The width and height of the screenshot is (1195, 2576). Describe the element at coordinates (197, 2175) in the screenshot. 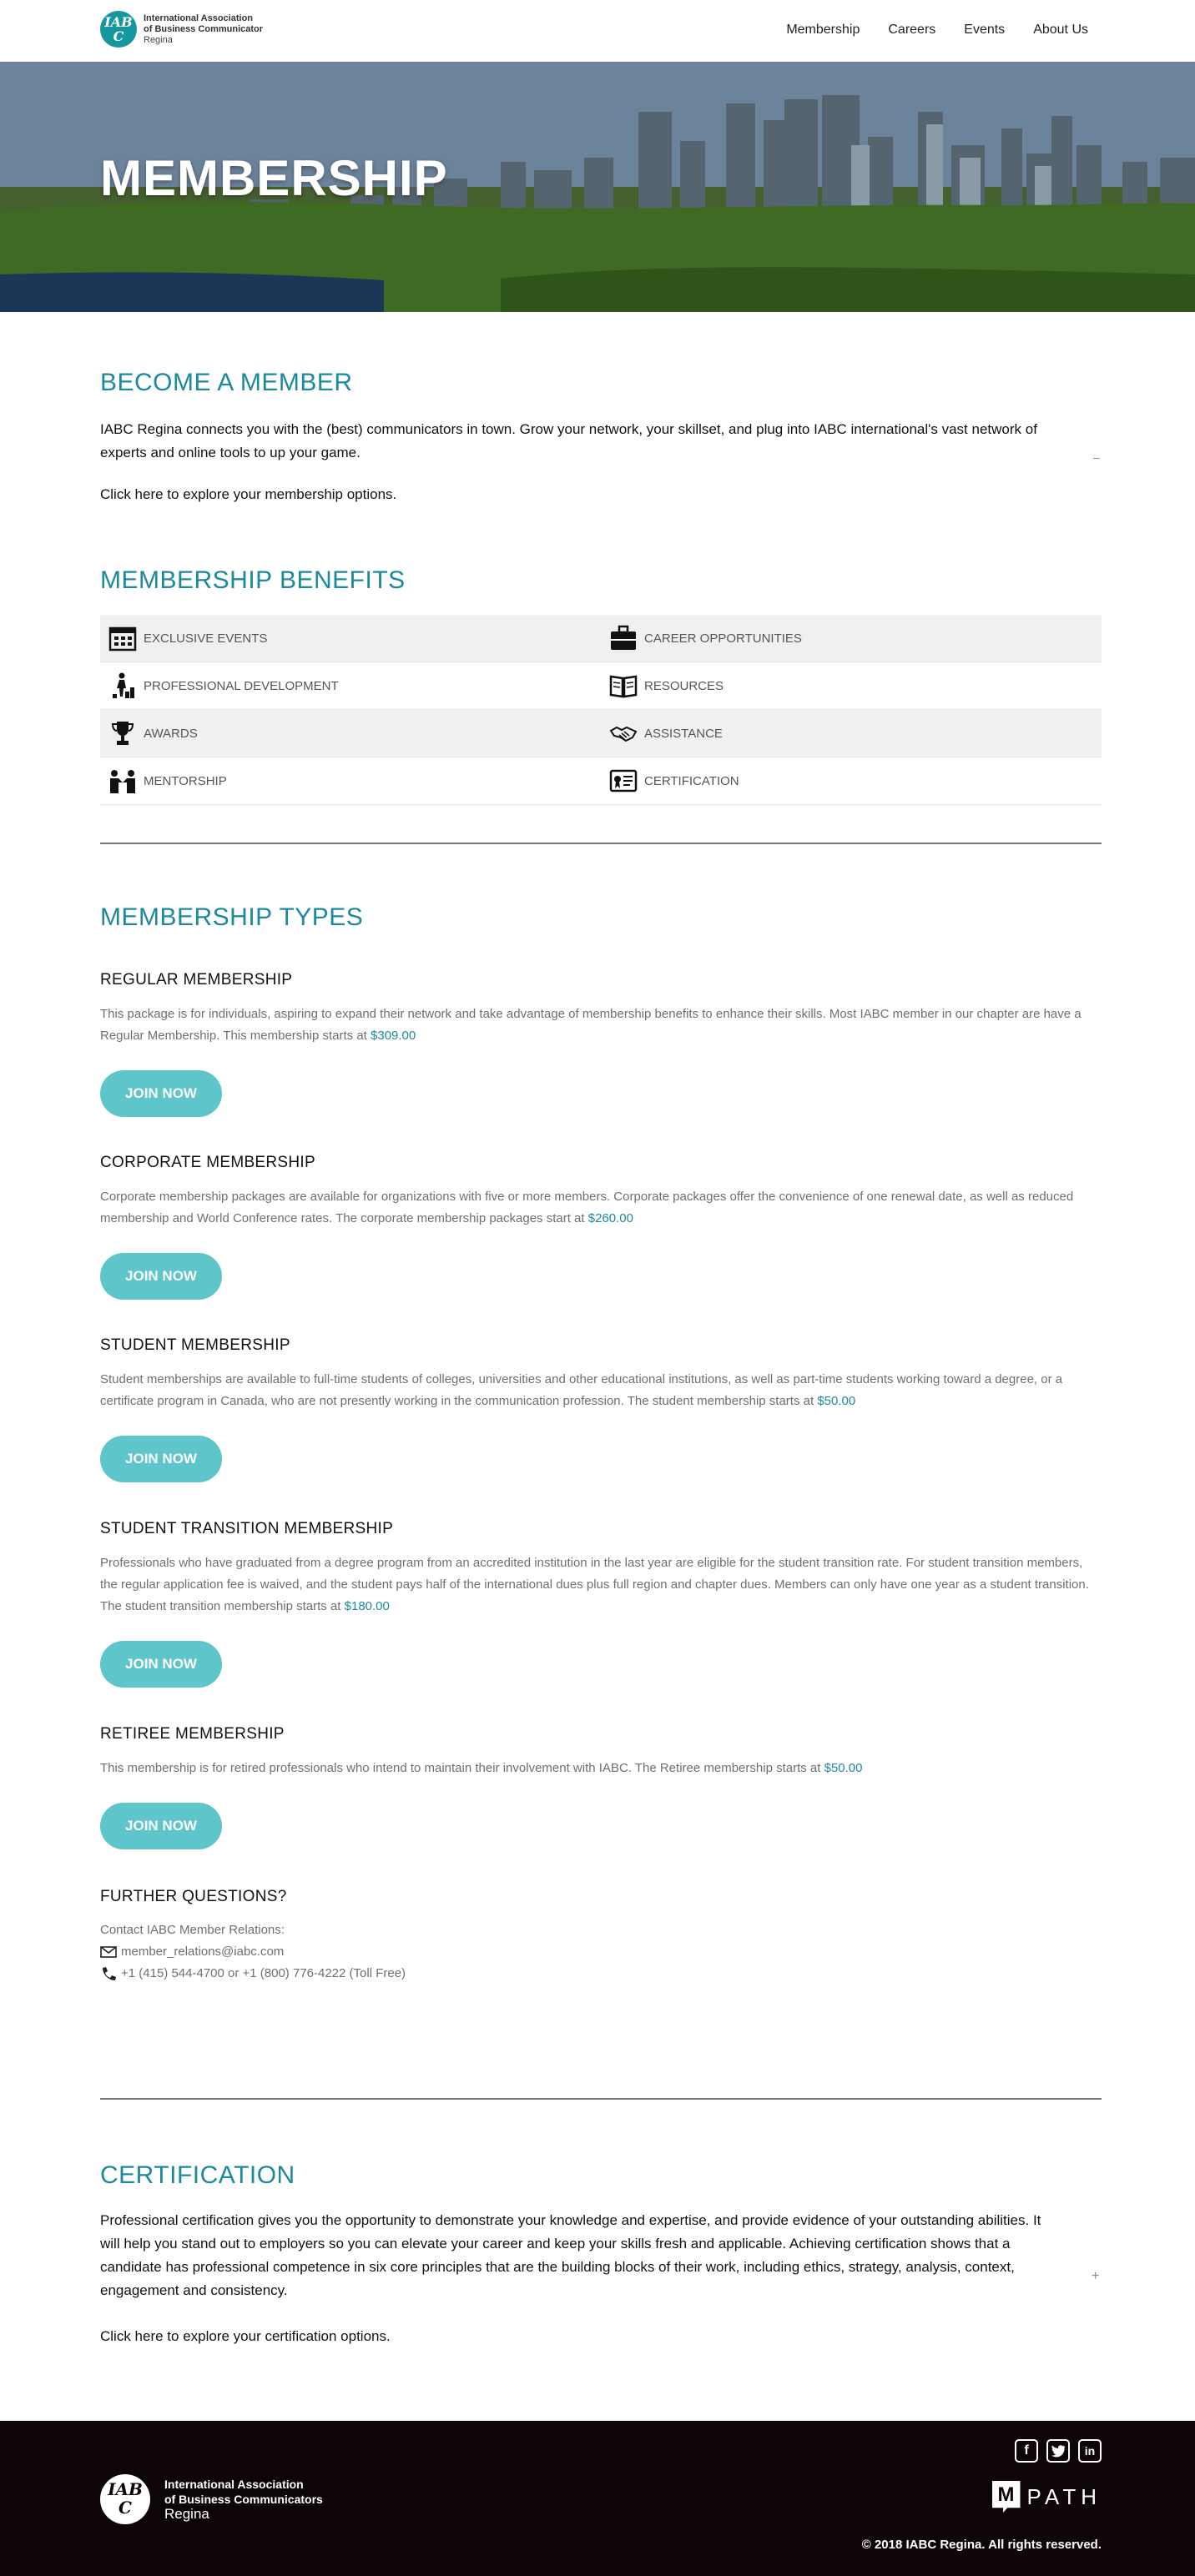

I see `certification-heading: CERTIFICATION` at that location.